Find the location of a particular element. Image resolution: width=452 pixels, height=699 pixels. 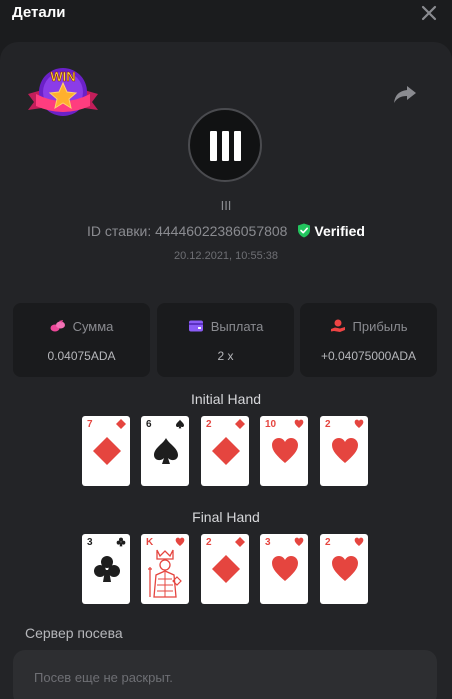

server-seed-field: Посев еще не раскрыт. is located at coordinates (225, 674).